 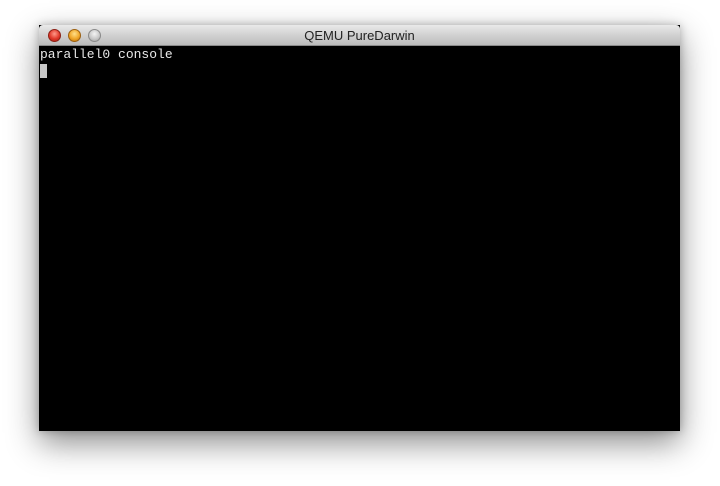 What do you see at coordinates (43, 71) in the screenshot?
I see `text-cursor` at bounding box center [43, 71].